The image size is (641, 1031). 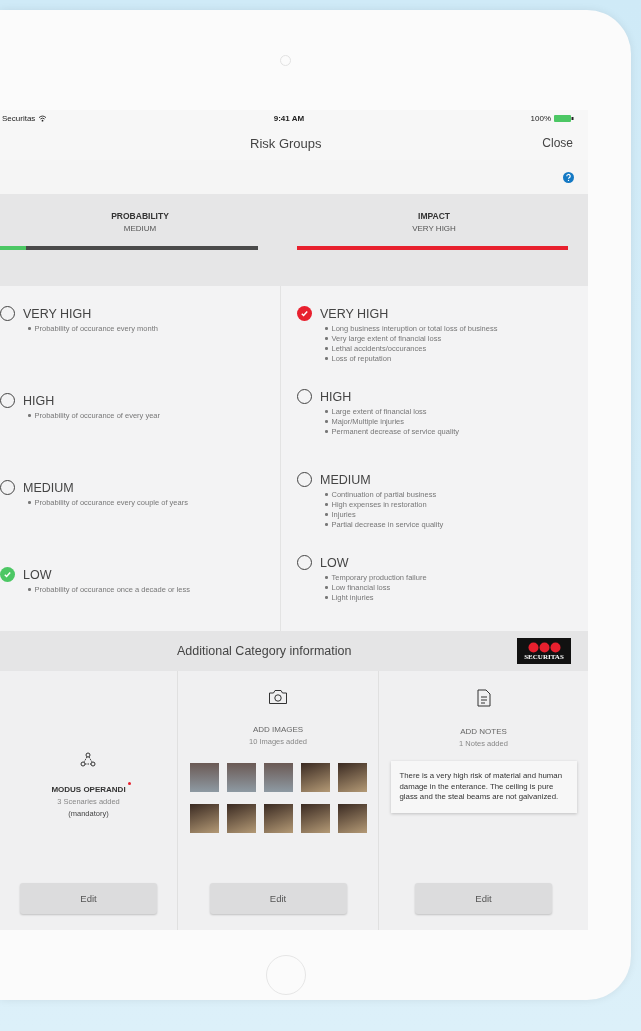 I want to click on document-icon, so click(x=483, y=698).